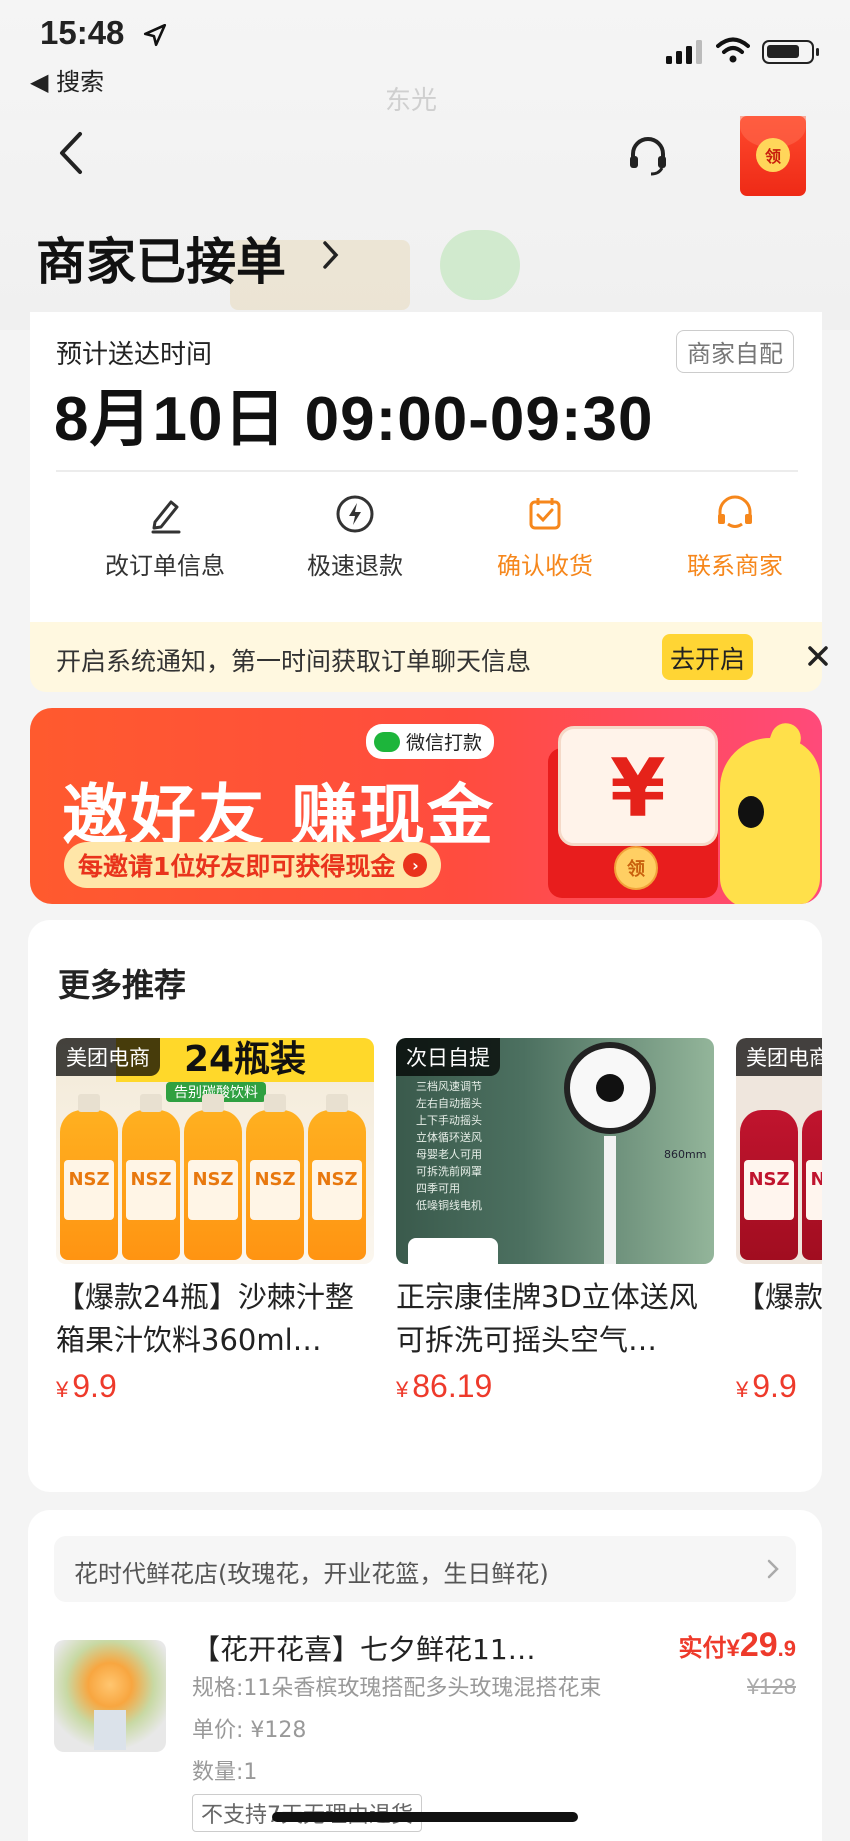  I want to click on product-price: ¥86.19, so click(555, 1386).